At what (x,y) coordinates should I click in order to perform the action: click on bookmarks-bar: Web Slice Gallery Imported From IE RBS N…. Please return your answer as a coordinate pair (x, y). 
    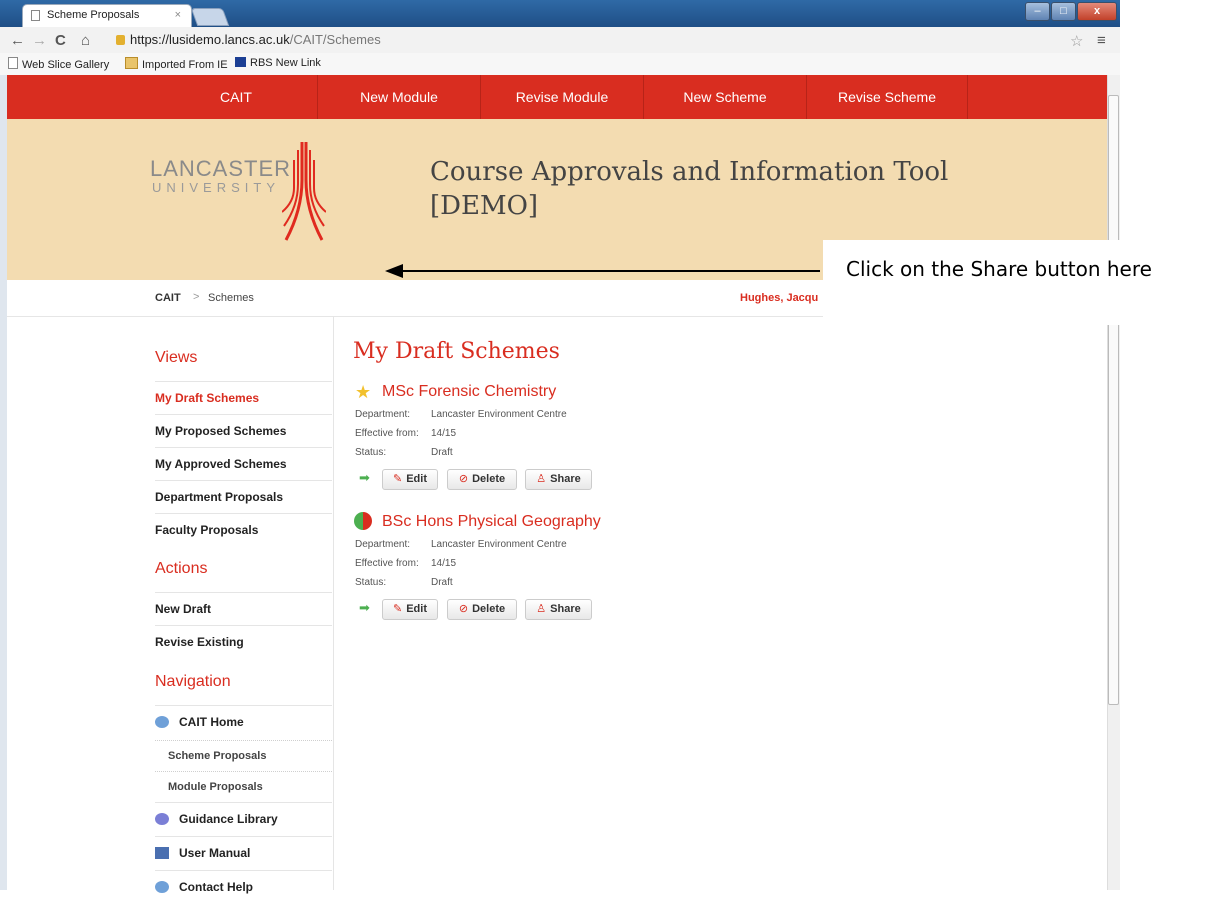
    Looking at the image, I should click on (560, 64).